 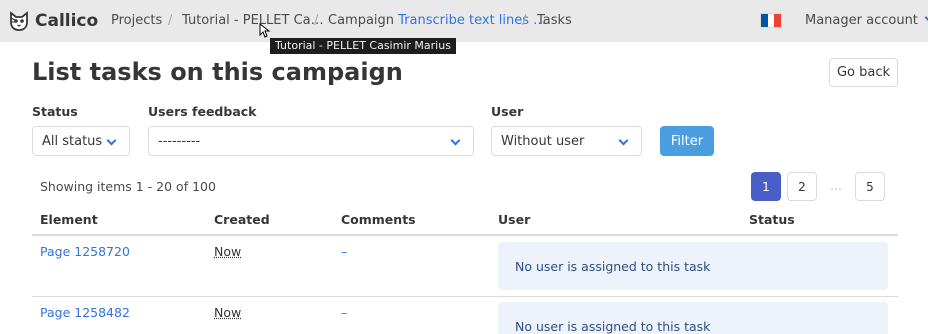 What do you see at coordinates (870, 186) in the screenshot?
I see `pagination-page-5: 5` at bounding box center [870, 186].